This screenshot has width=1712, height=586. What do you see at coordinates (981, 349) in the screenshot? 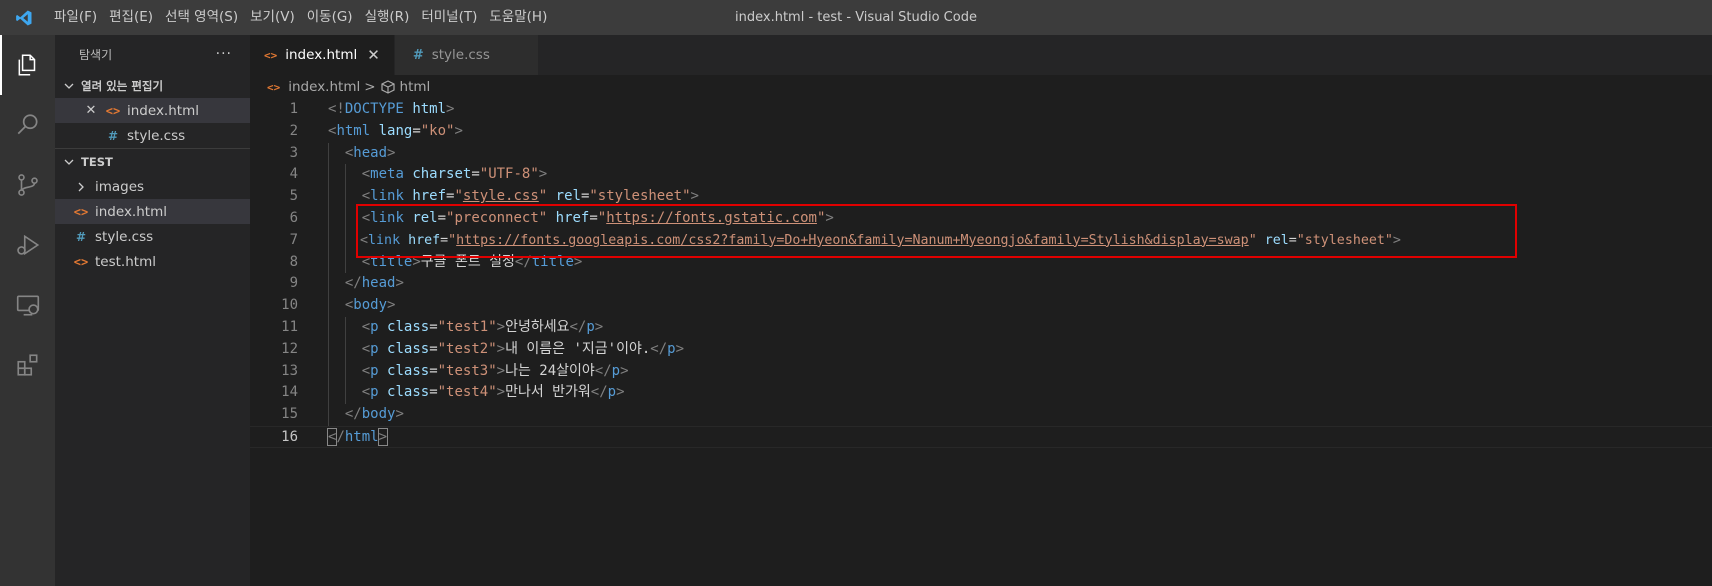
I see `code-line: 12 <p class="test2">내 이름은 '지금'이야.</p>` at bounding box center [981, 349].